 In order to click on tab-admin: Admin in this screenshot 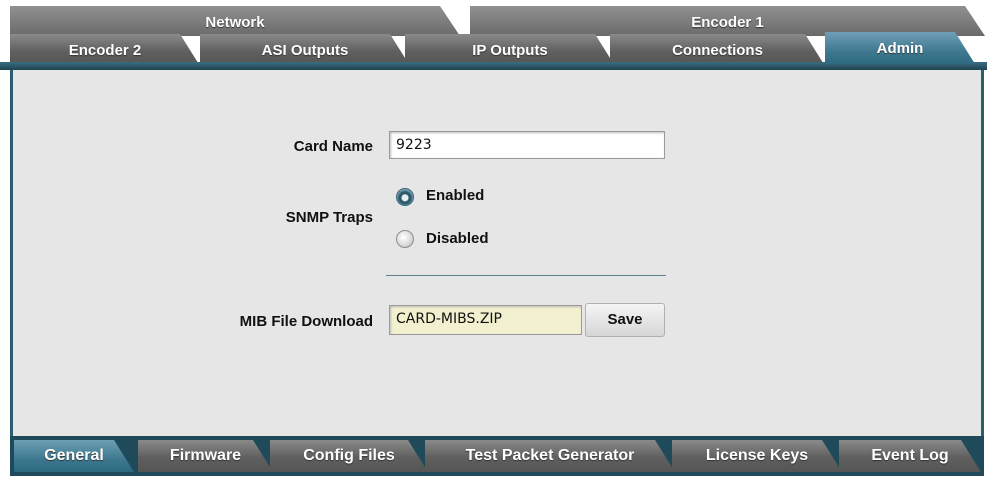, I will do `click(900, 48)`.